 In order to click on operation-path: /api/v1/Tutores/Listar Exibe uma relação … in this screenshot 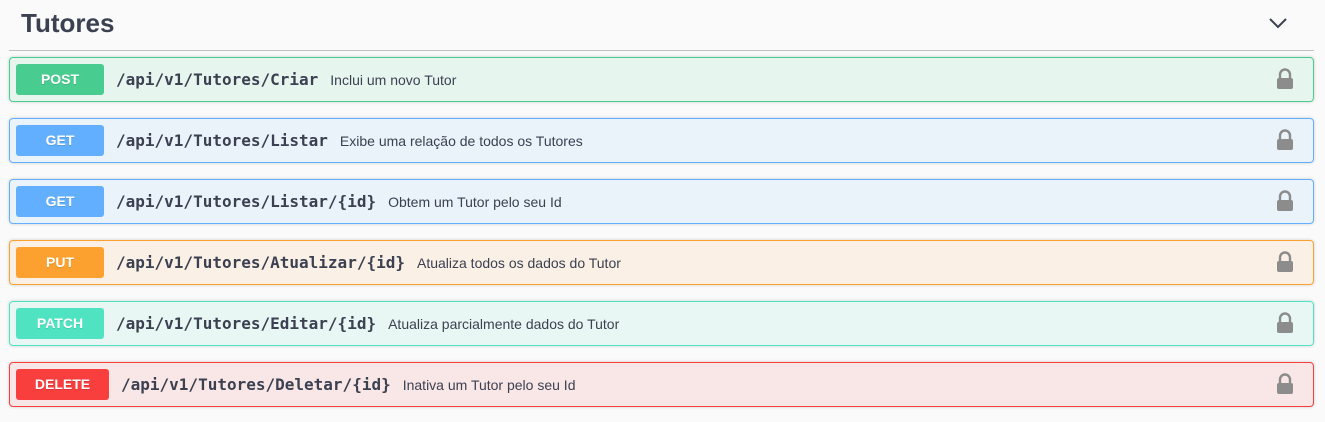, I will do `click(349, 141)`.